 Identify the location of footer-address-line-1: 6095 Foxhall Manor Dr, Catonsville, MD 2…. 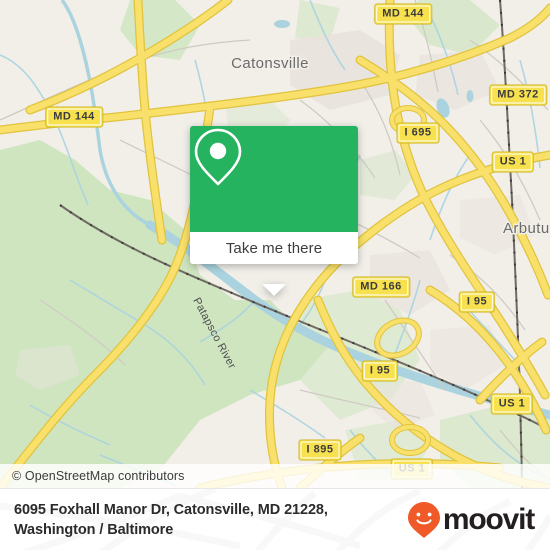
(171, 510).